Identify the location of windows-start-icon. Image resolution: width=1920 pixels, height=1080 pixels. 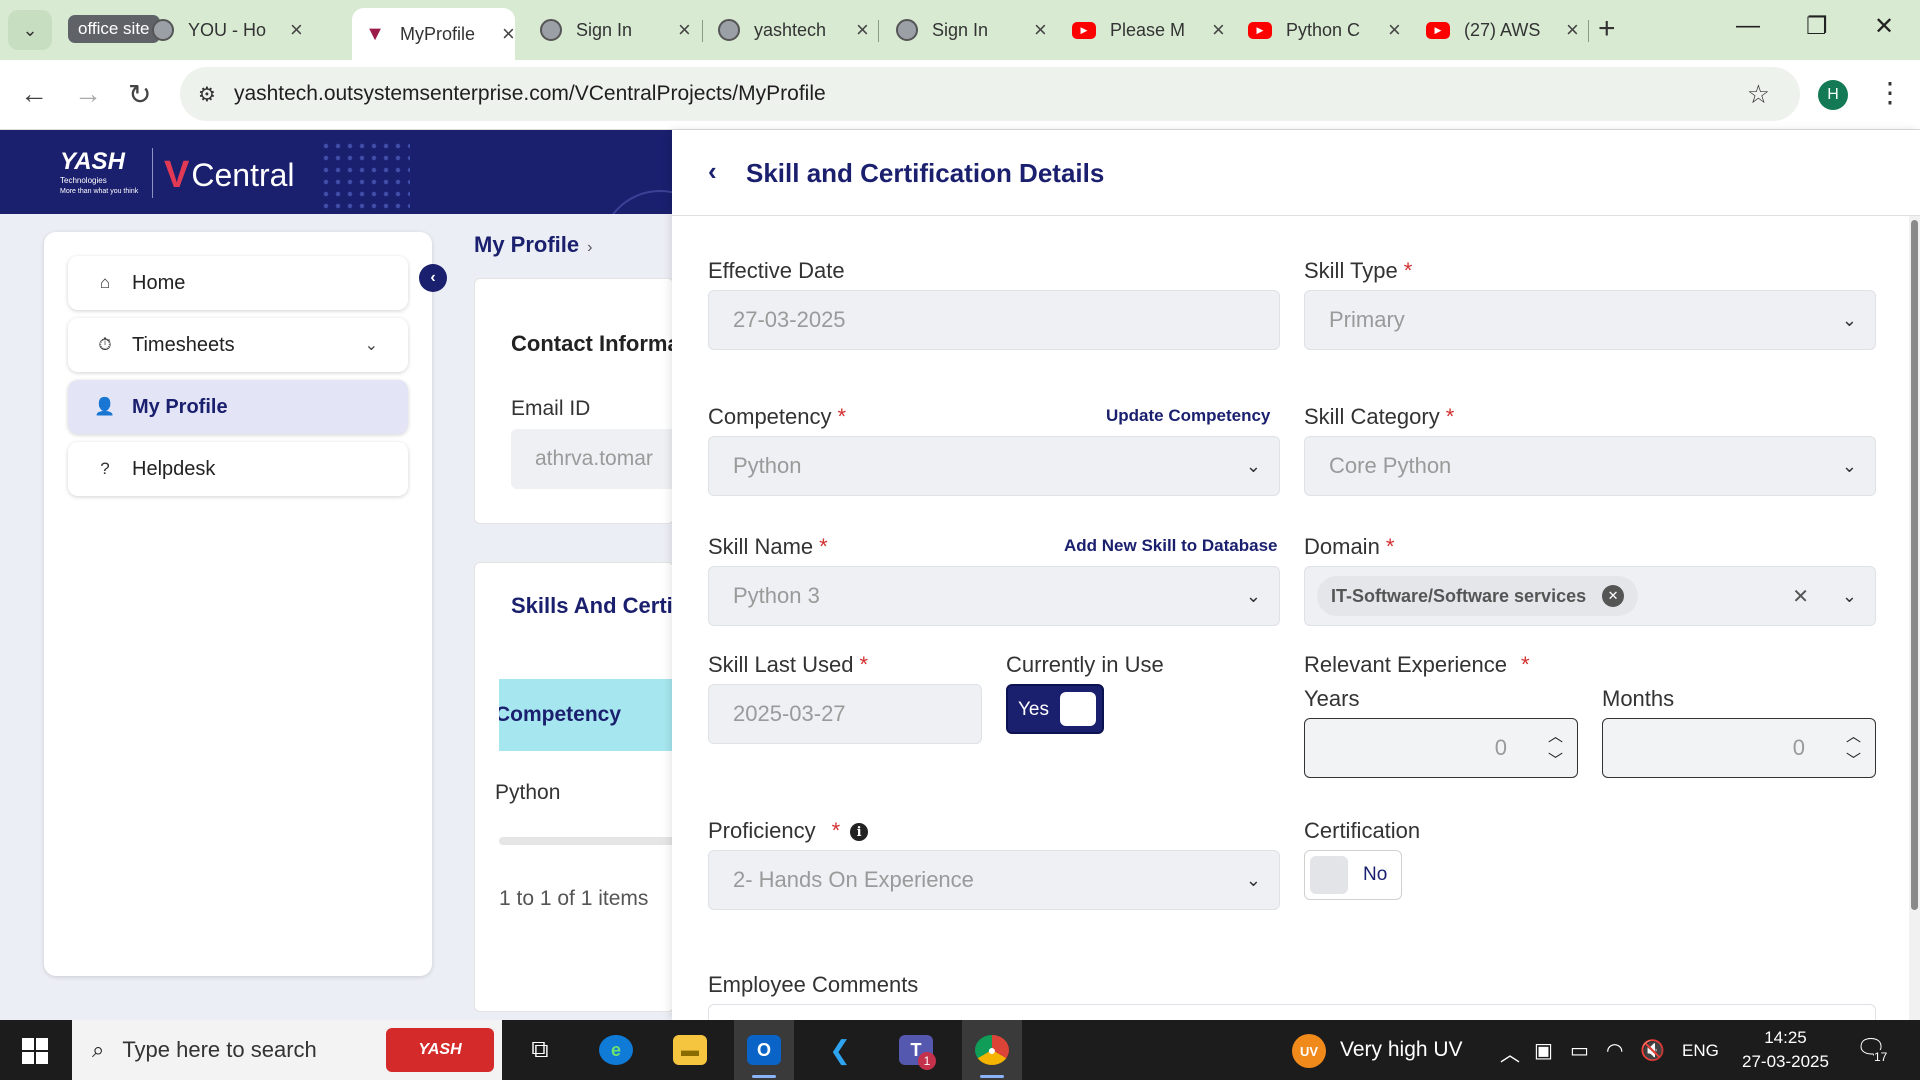
(35, 1051).